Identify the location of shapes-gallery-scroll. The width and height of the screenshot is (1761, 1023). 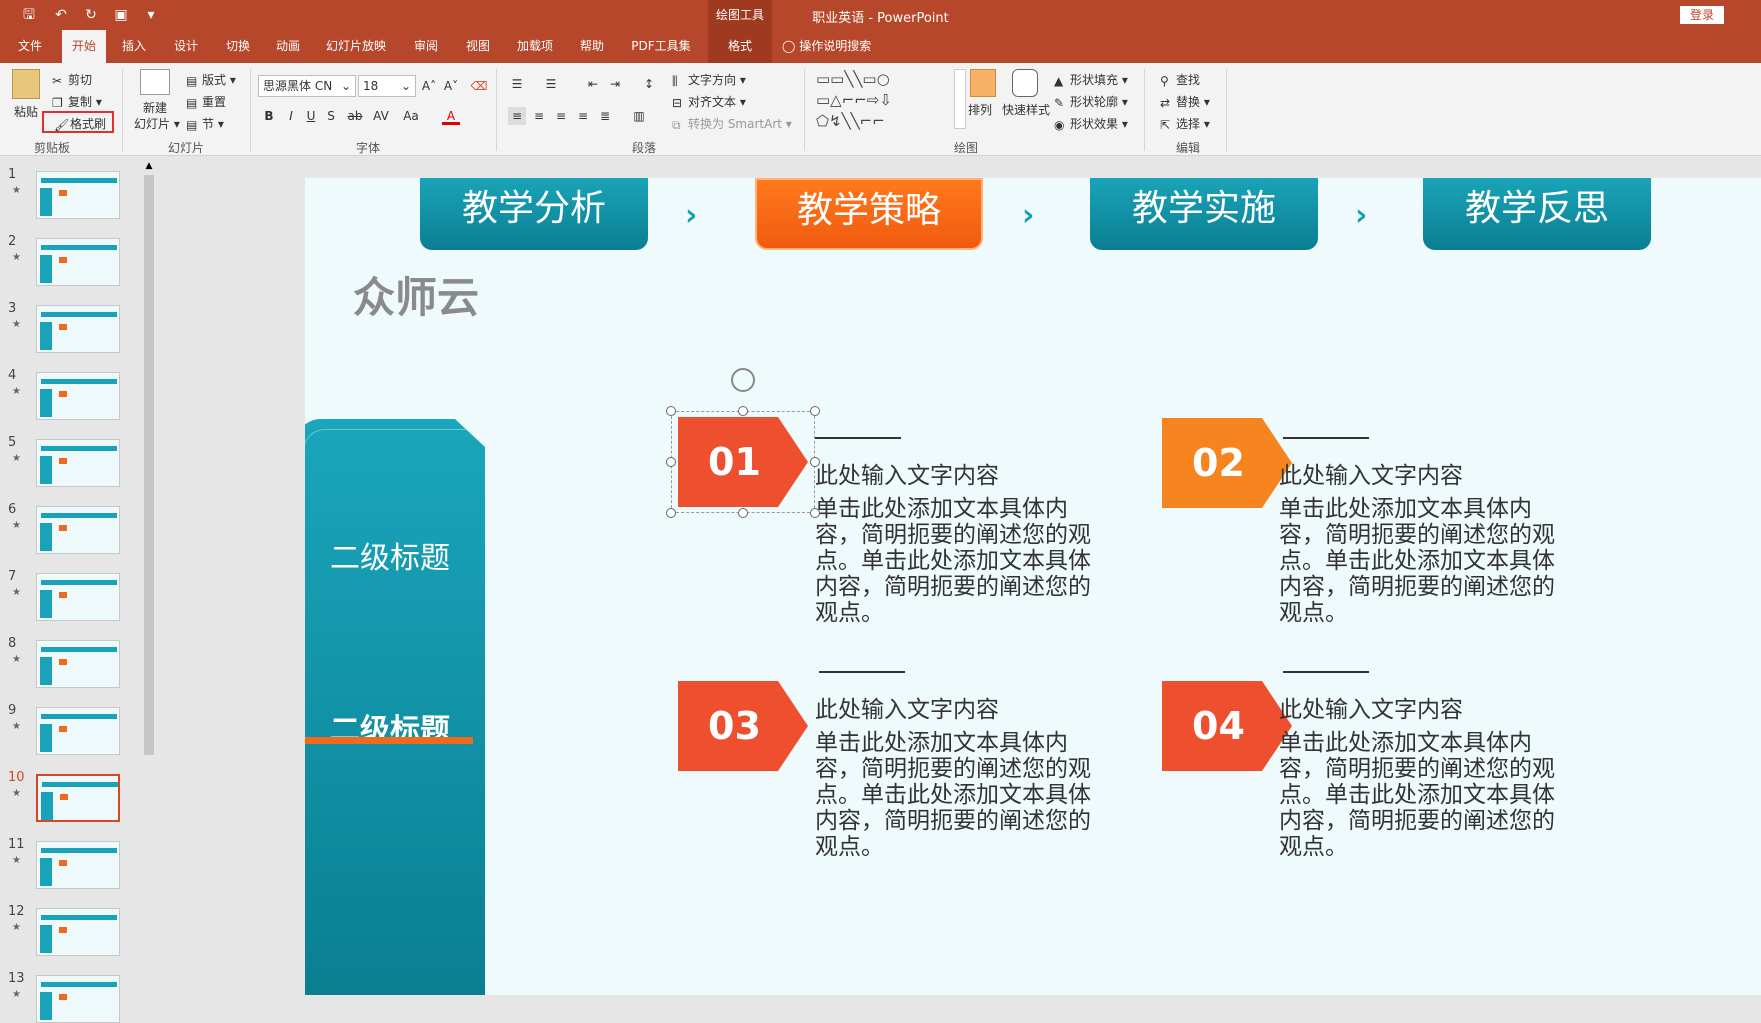
(960, 99).